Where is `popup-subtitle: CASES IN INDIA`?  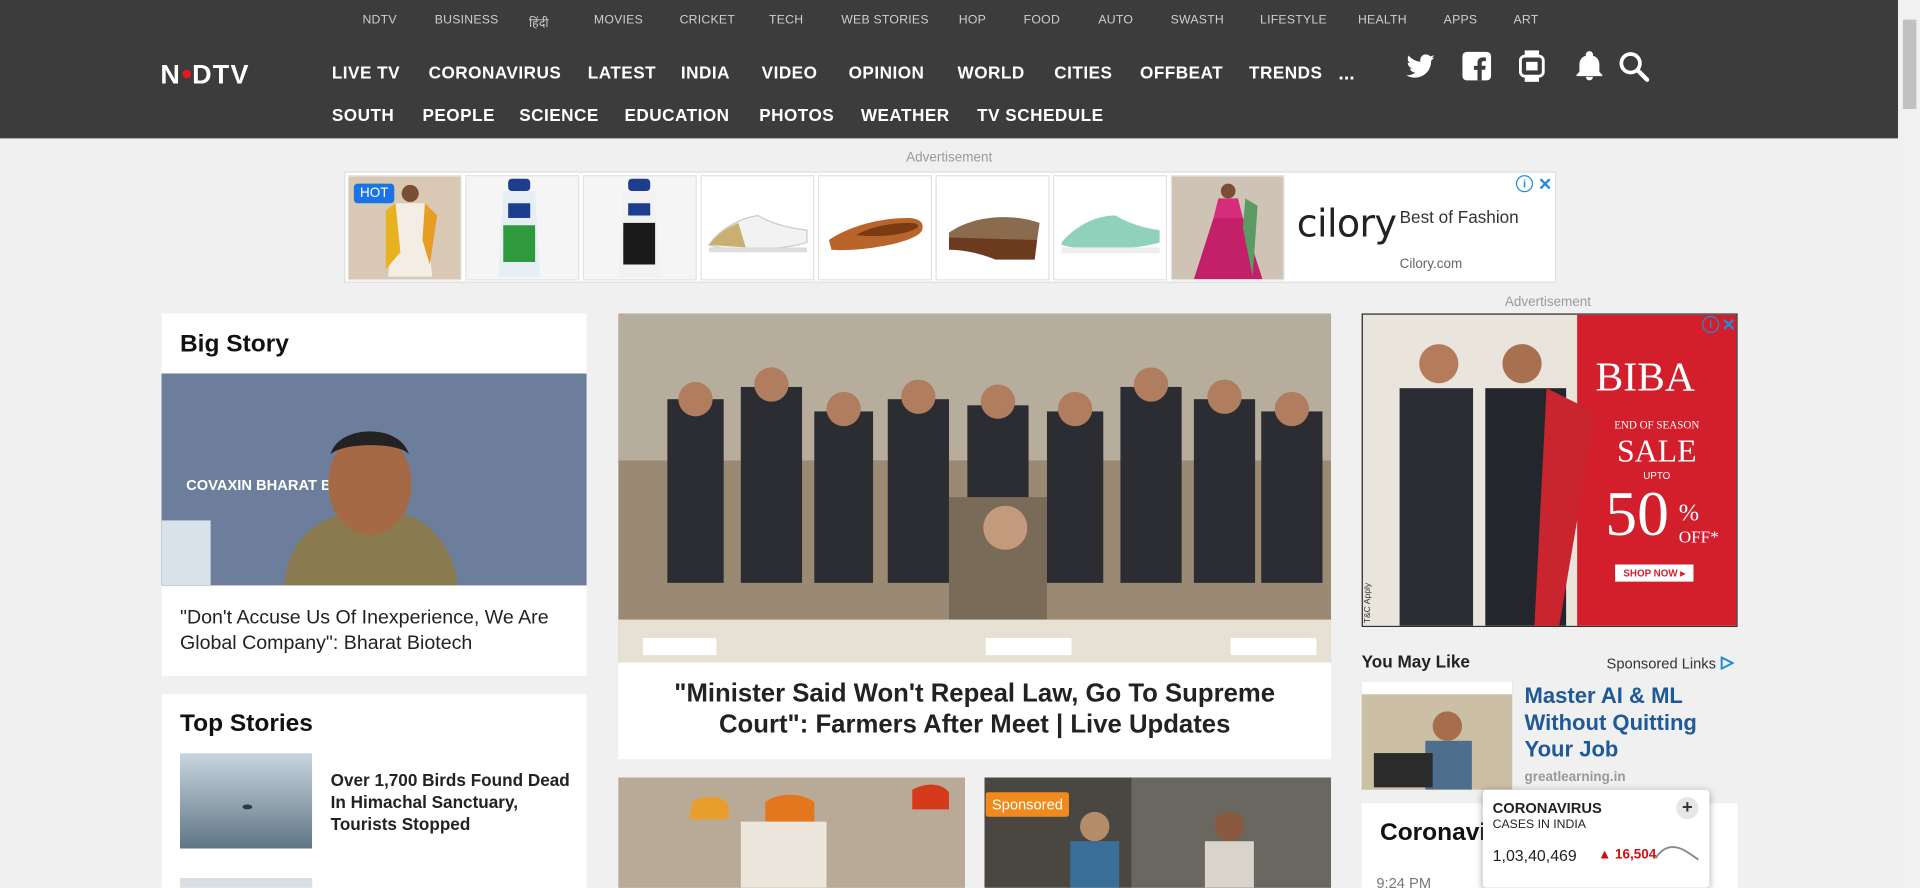
popup-subtitle: CASES IN INDIA is located at coordinates (1539, 824).